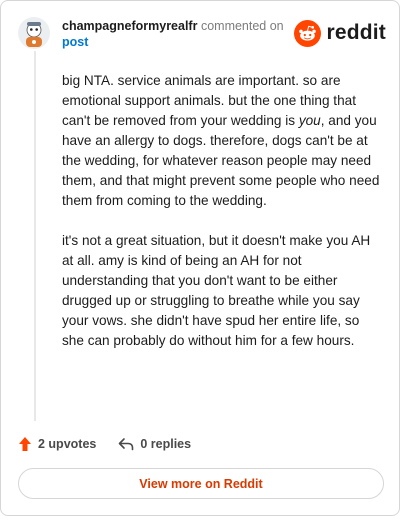  Describe the element at coordinates (309, 120) in the screenshot. I see `emphasis-text: you` at that location.